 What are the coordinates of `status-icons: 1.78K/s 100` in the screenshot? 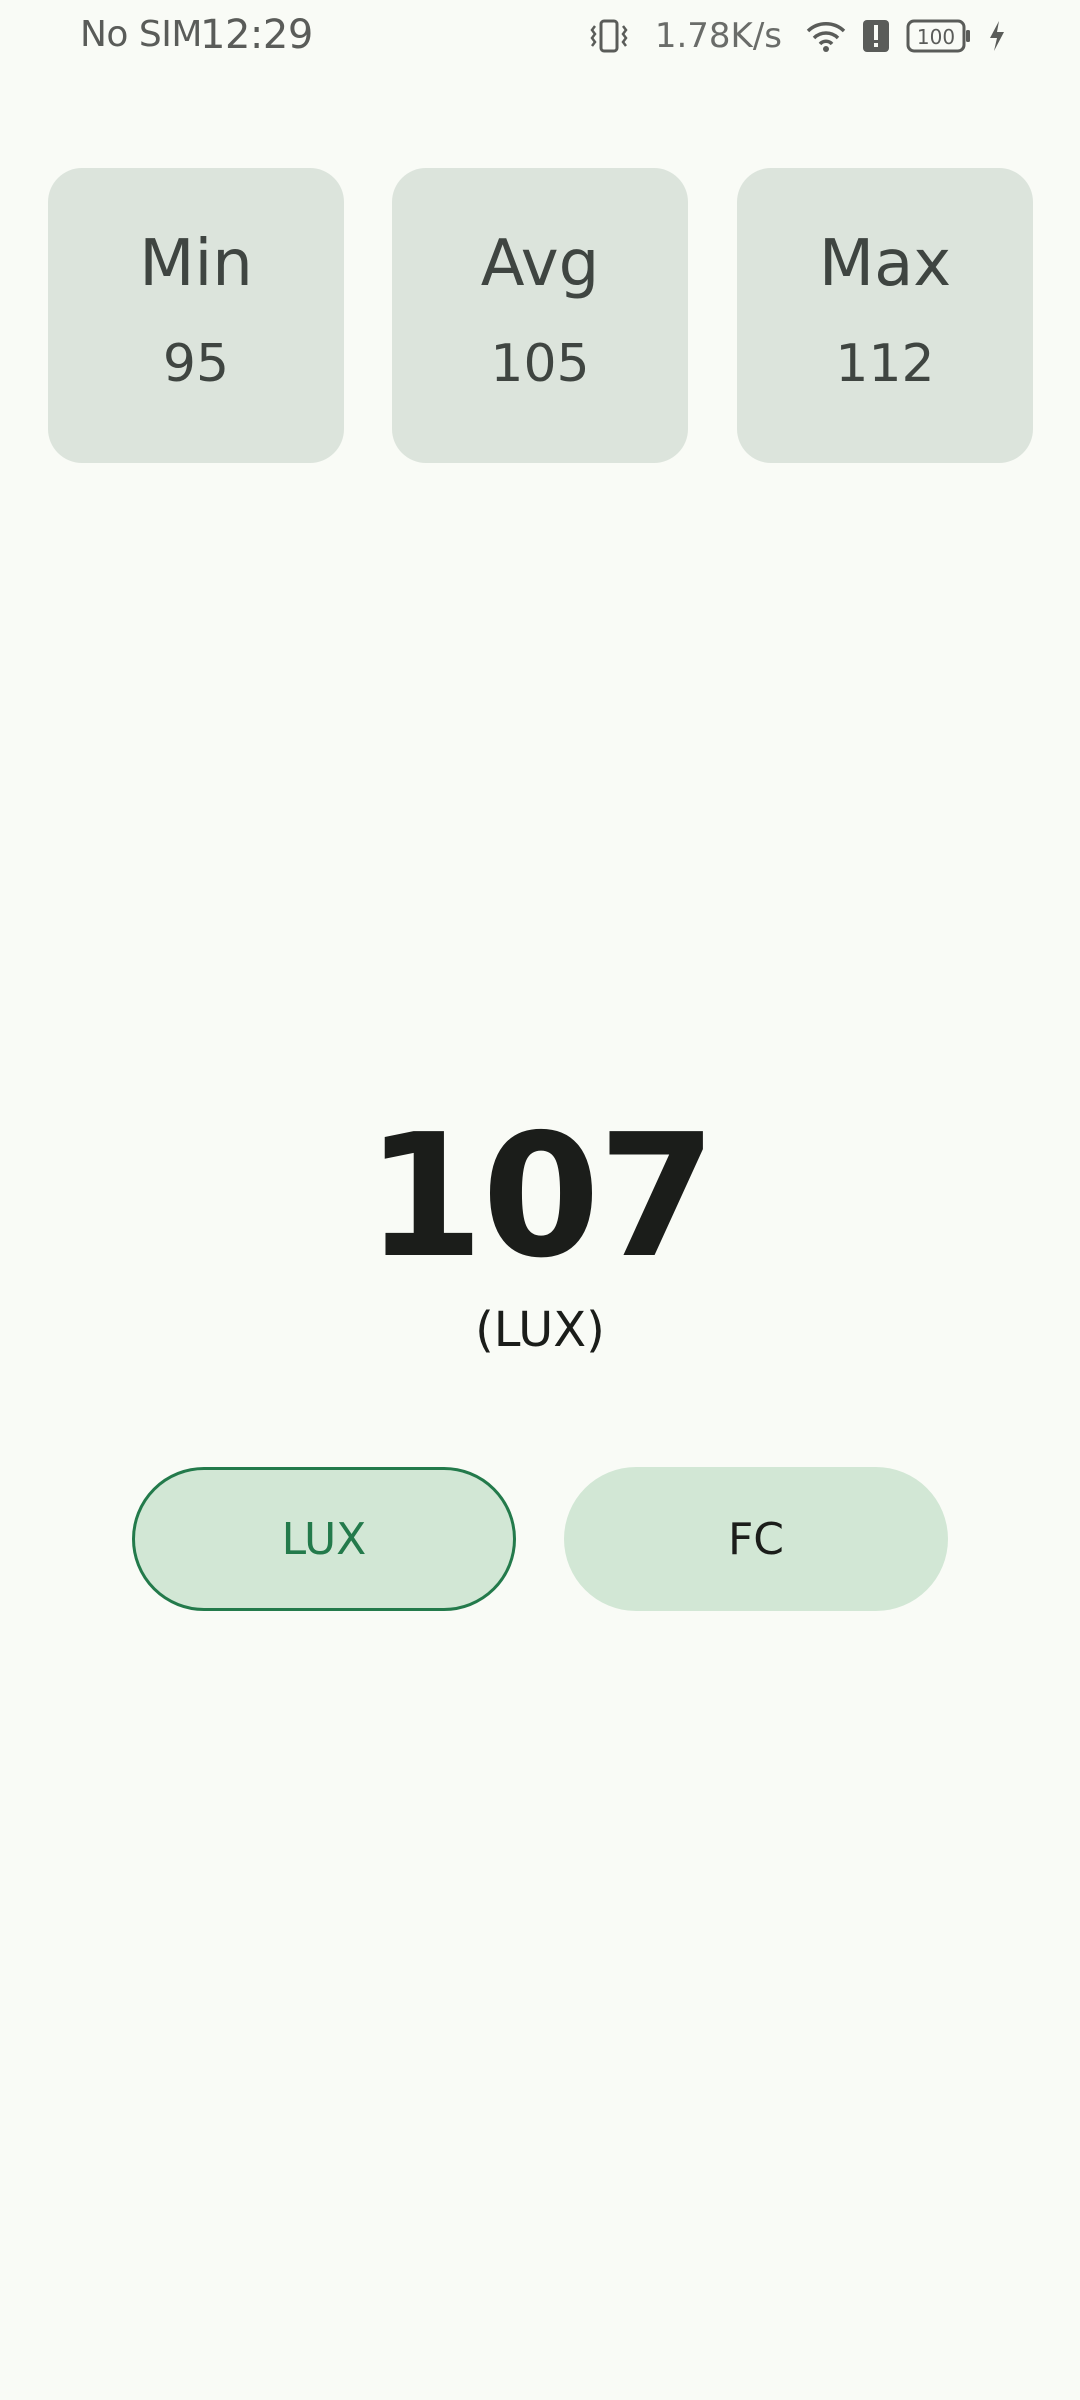 It's located at (797, 36).